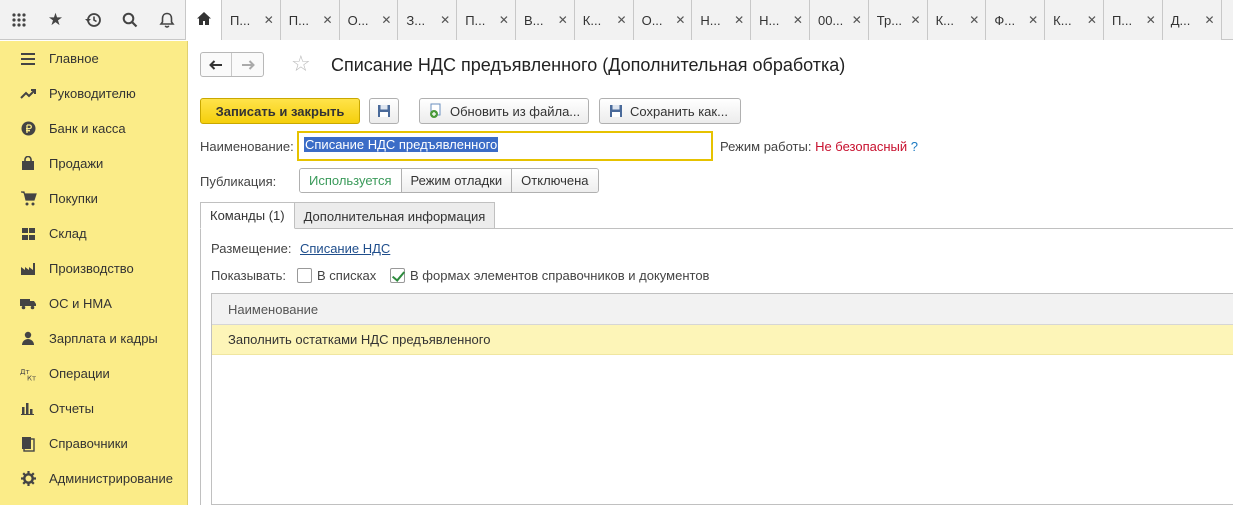 This screenshot has width=1233, height=505. I want to click on open-tab: Тр... ✕, so click(898, 20).